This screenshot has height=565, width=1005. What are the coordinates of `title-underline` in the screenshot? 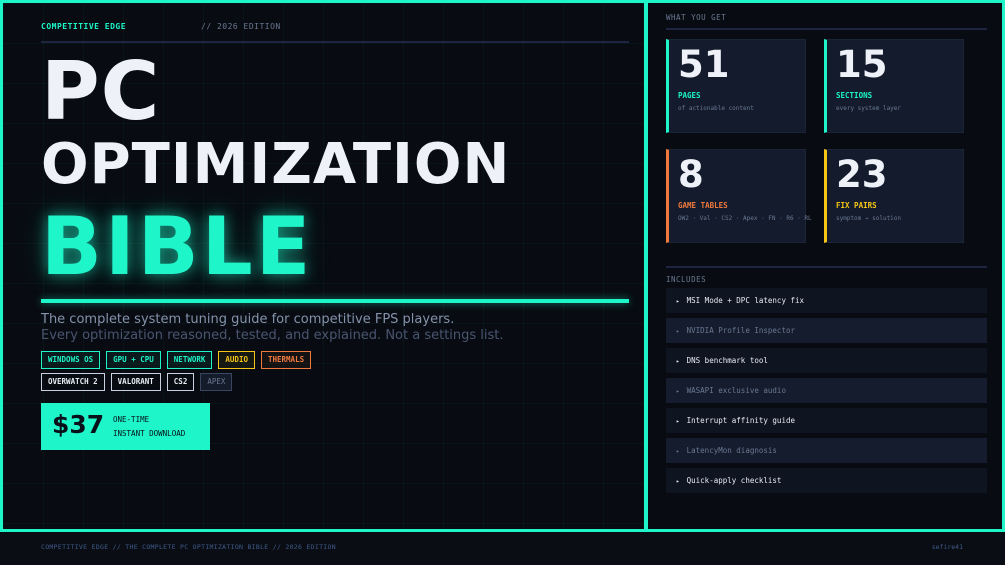 It's located at (335, 301).